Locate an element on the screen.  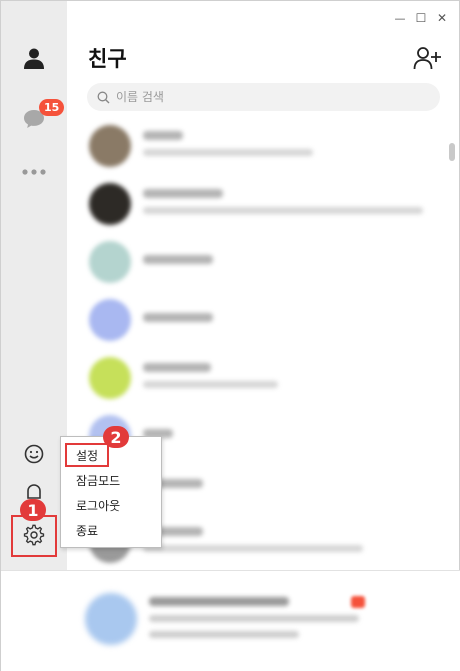
menu-item-label: 잠금모드 is located at coordinates (98, 481).